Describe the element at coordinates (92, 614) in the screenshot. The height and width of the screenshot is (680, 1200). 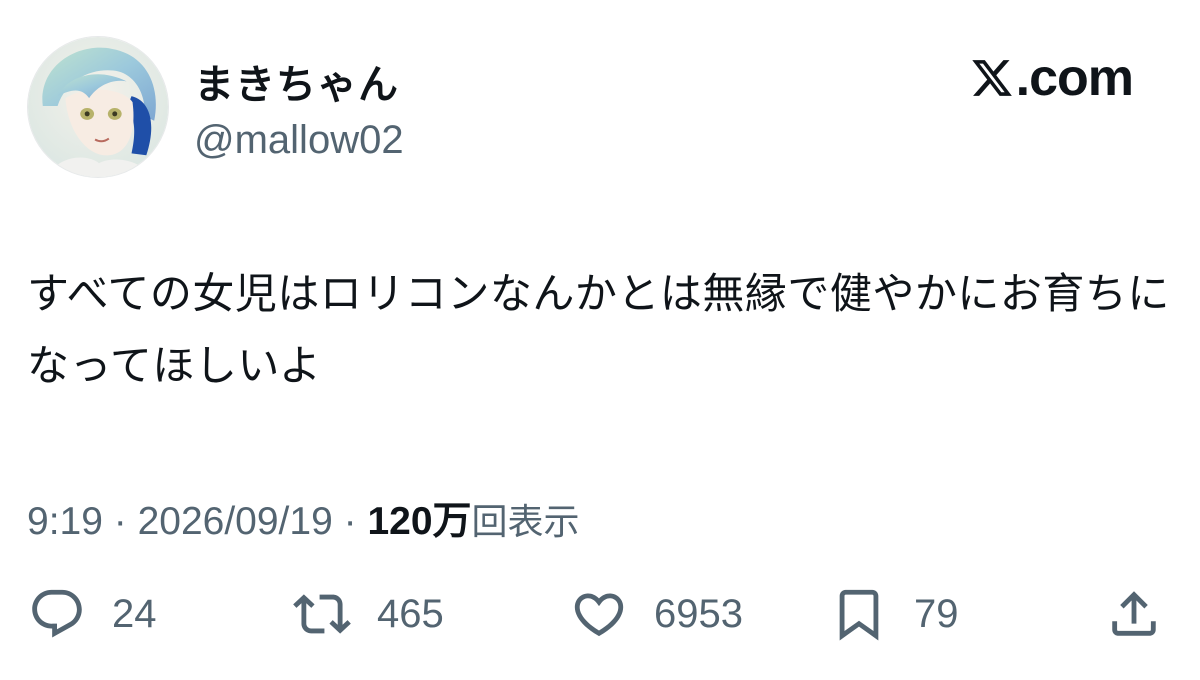
I see `reply-button: 24` at that location.